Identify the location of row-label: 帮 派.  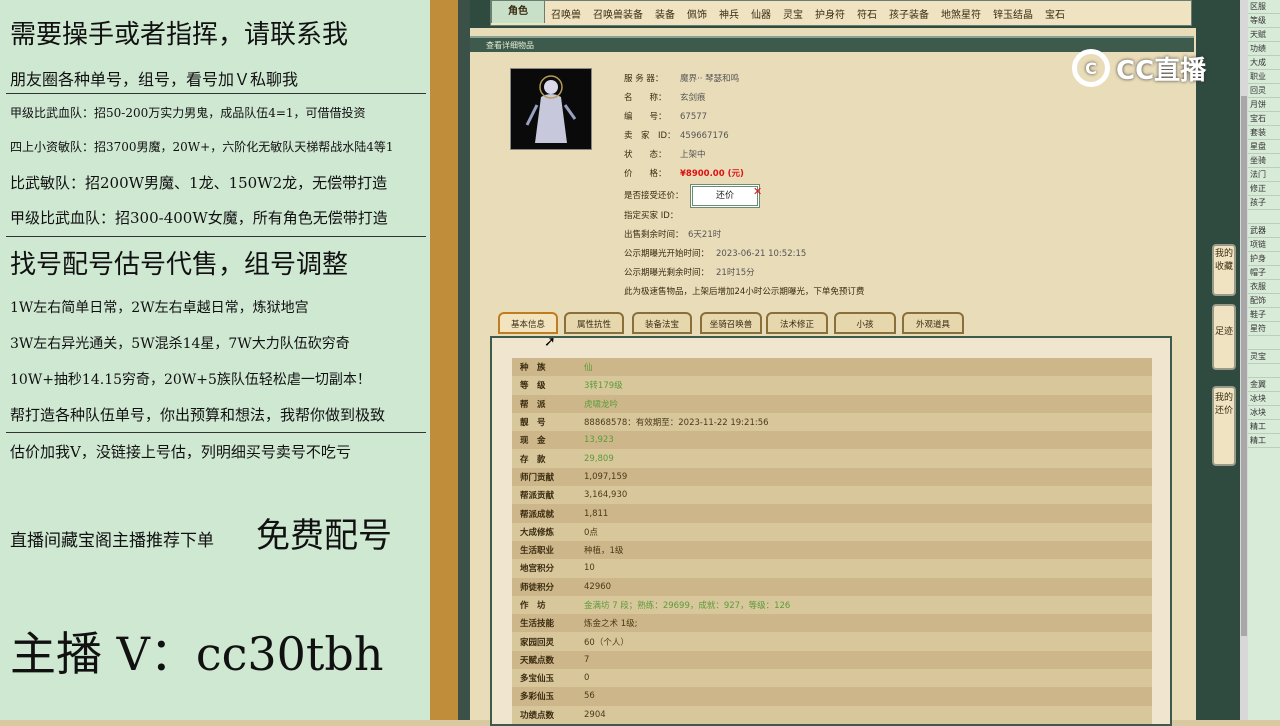
(533, 404).